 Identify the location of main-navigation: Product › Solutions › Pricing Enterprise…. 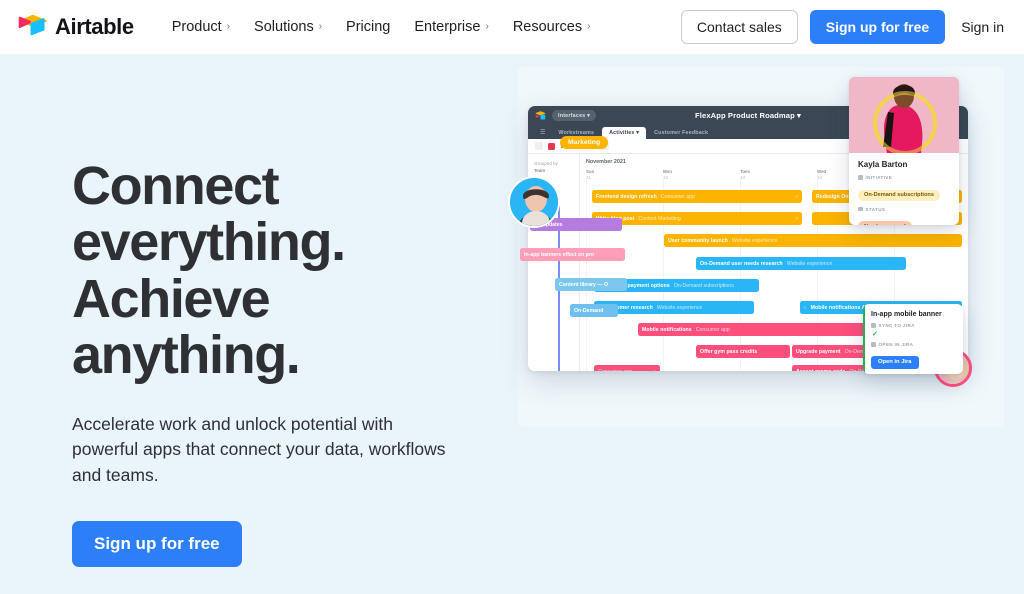
(381, 27).